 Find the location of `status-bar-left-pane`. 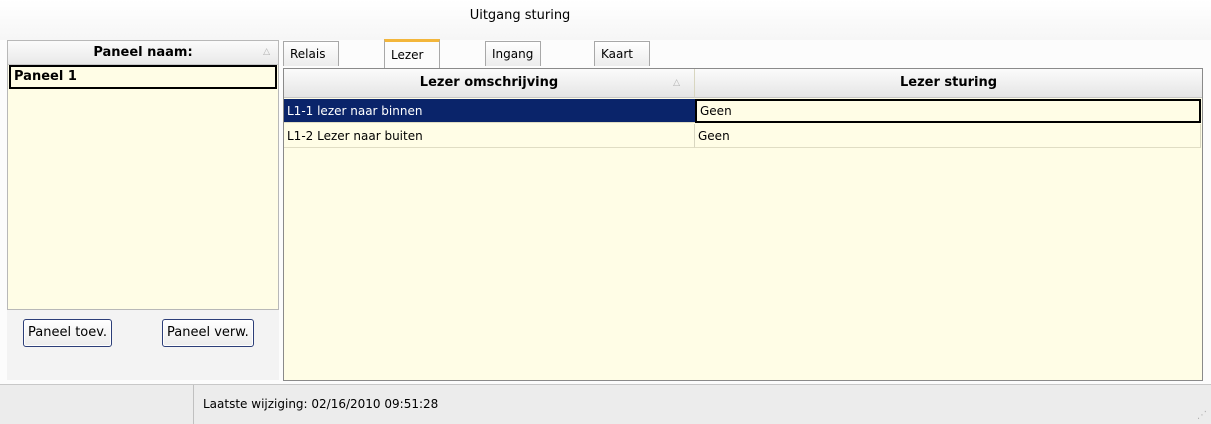

status-bar-left-pane is located at coordinates (97, 404).